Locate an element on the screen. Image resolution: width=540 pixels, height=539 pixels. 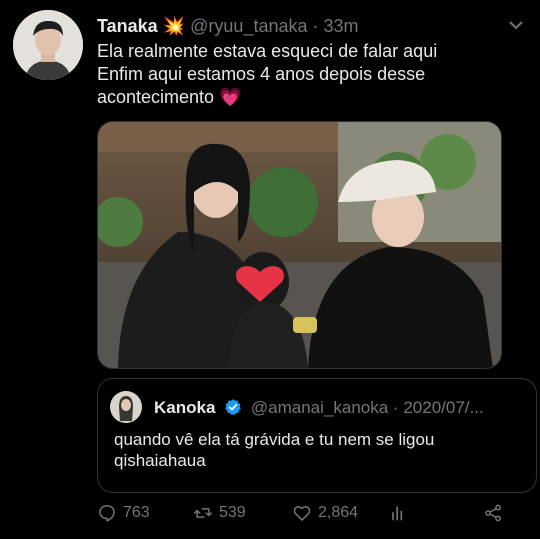
share-icon is located at coordinates (493, 513).